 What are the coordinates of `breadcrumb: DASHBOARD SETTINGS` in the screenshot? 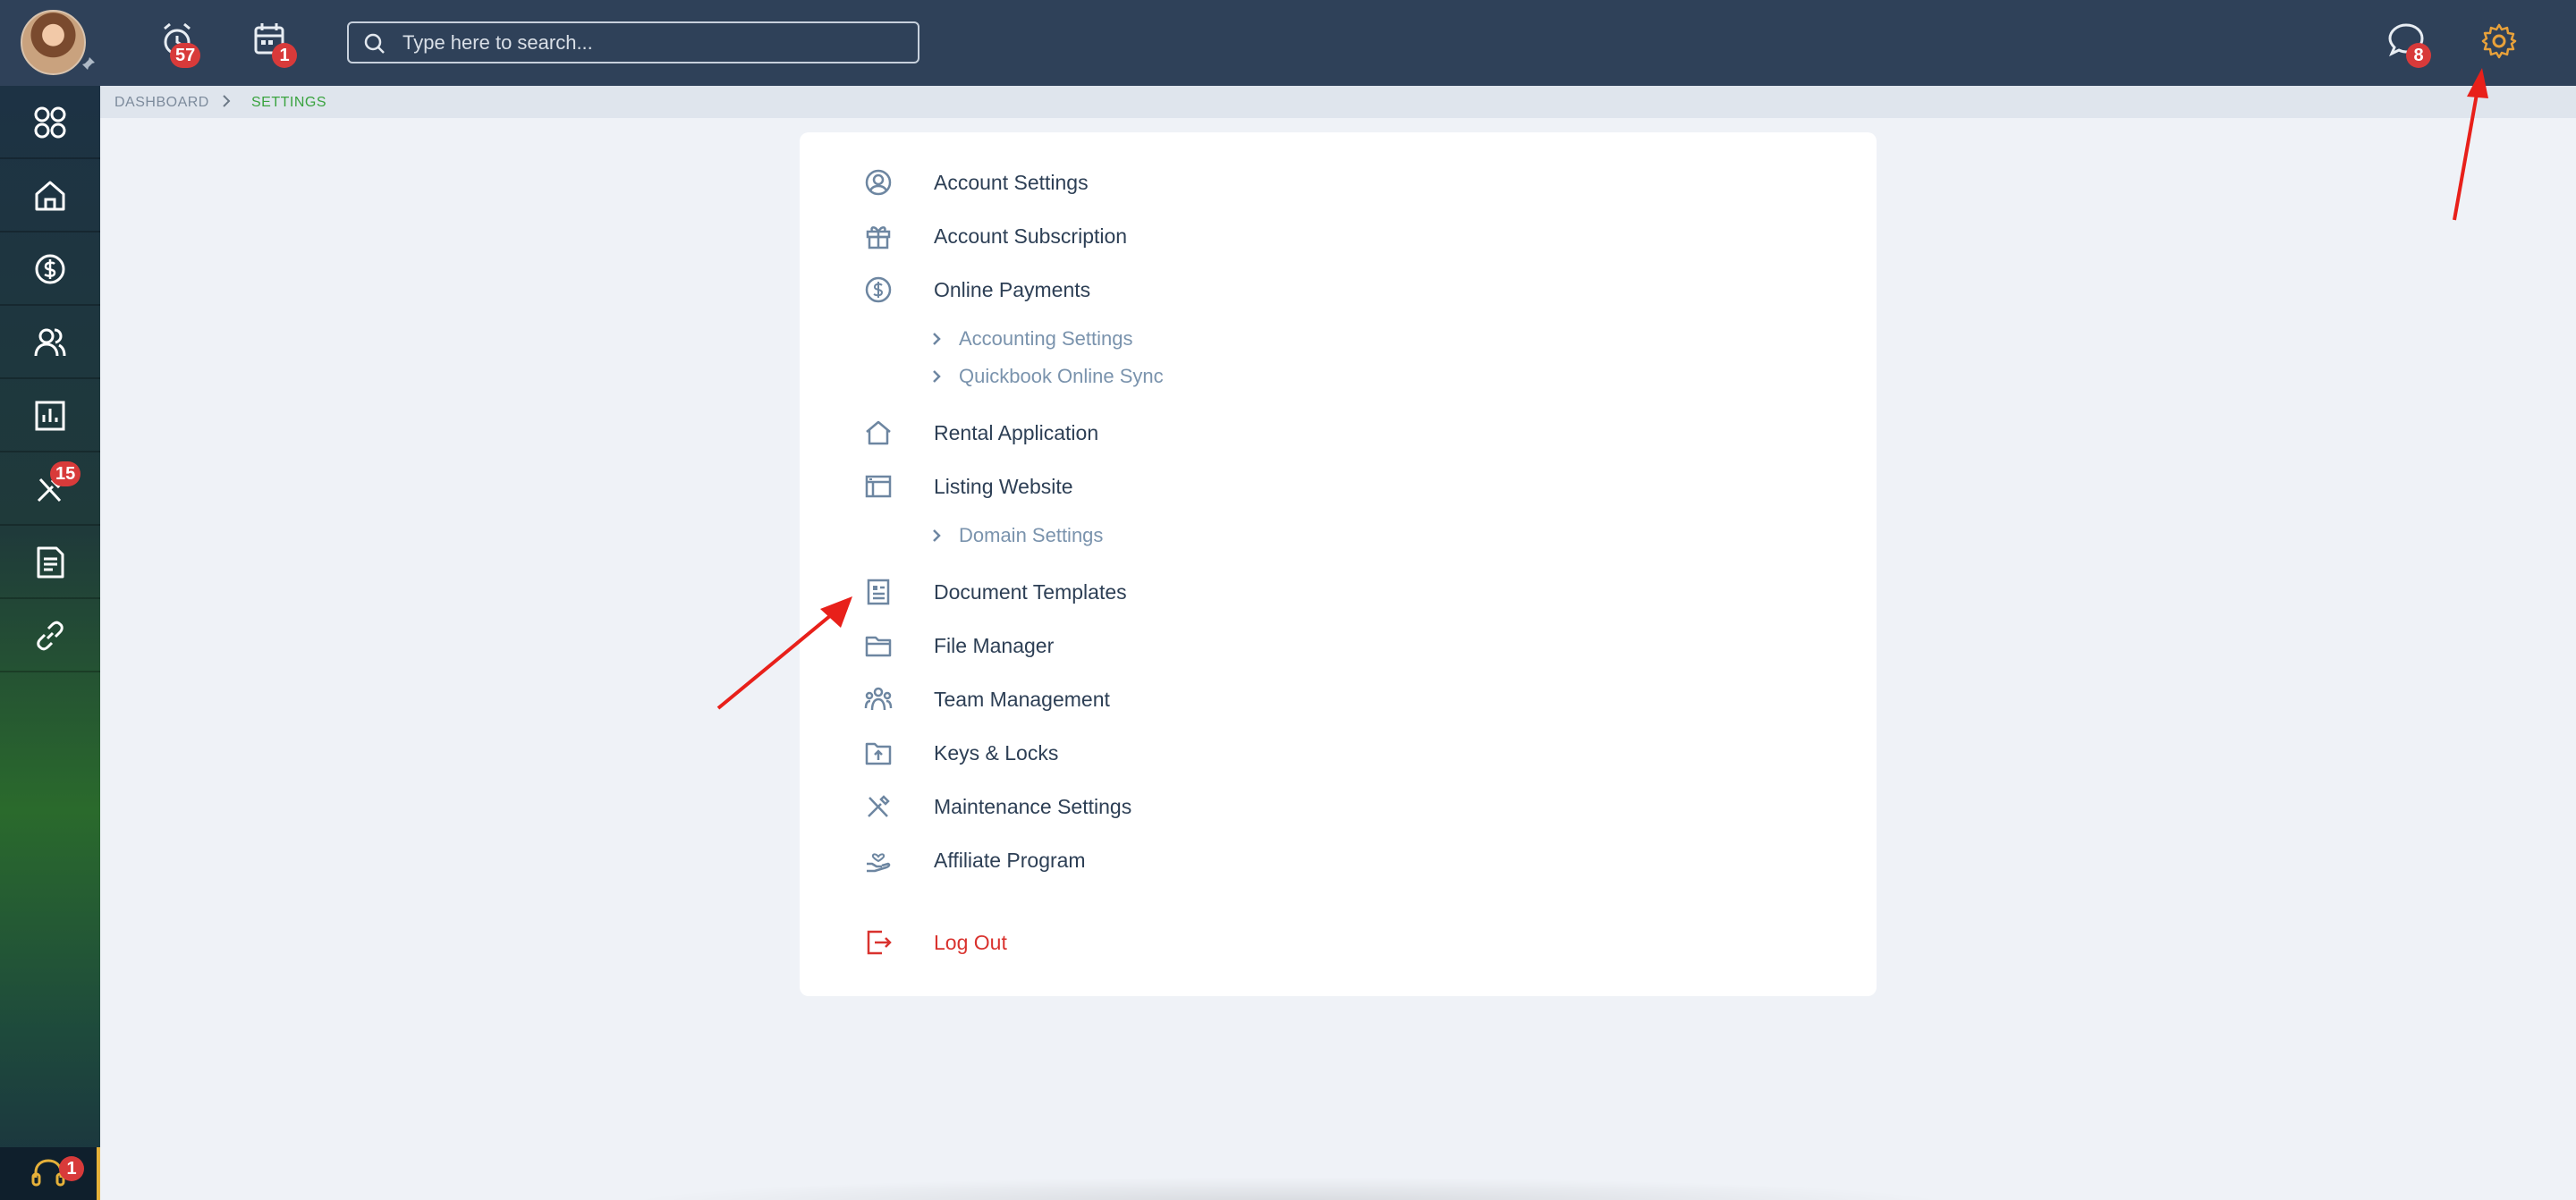 It's located at (1338, 102).